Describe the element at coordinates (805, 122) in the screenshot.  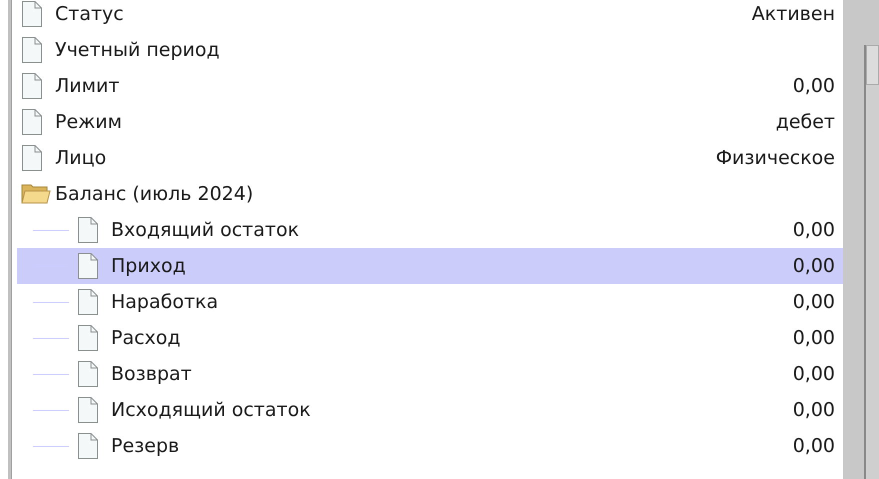
I see `item-value: дебет` at that location.